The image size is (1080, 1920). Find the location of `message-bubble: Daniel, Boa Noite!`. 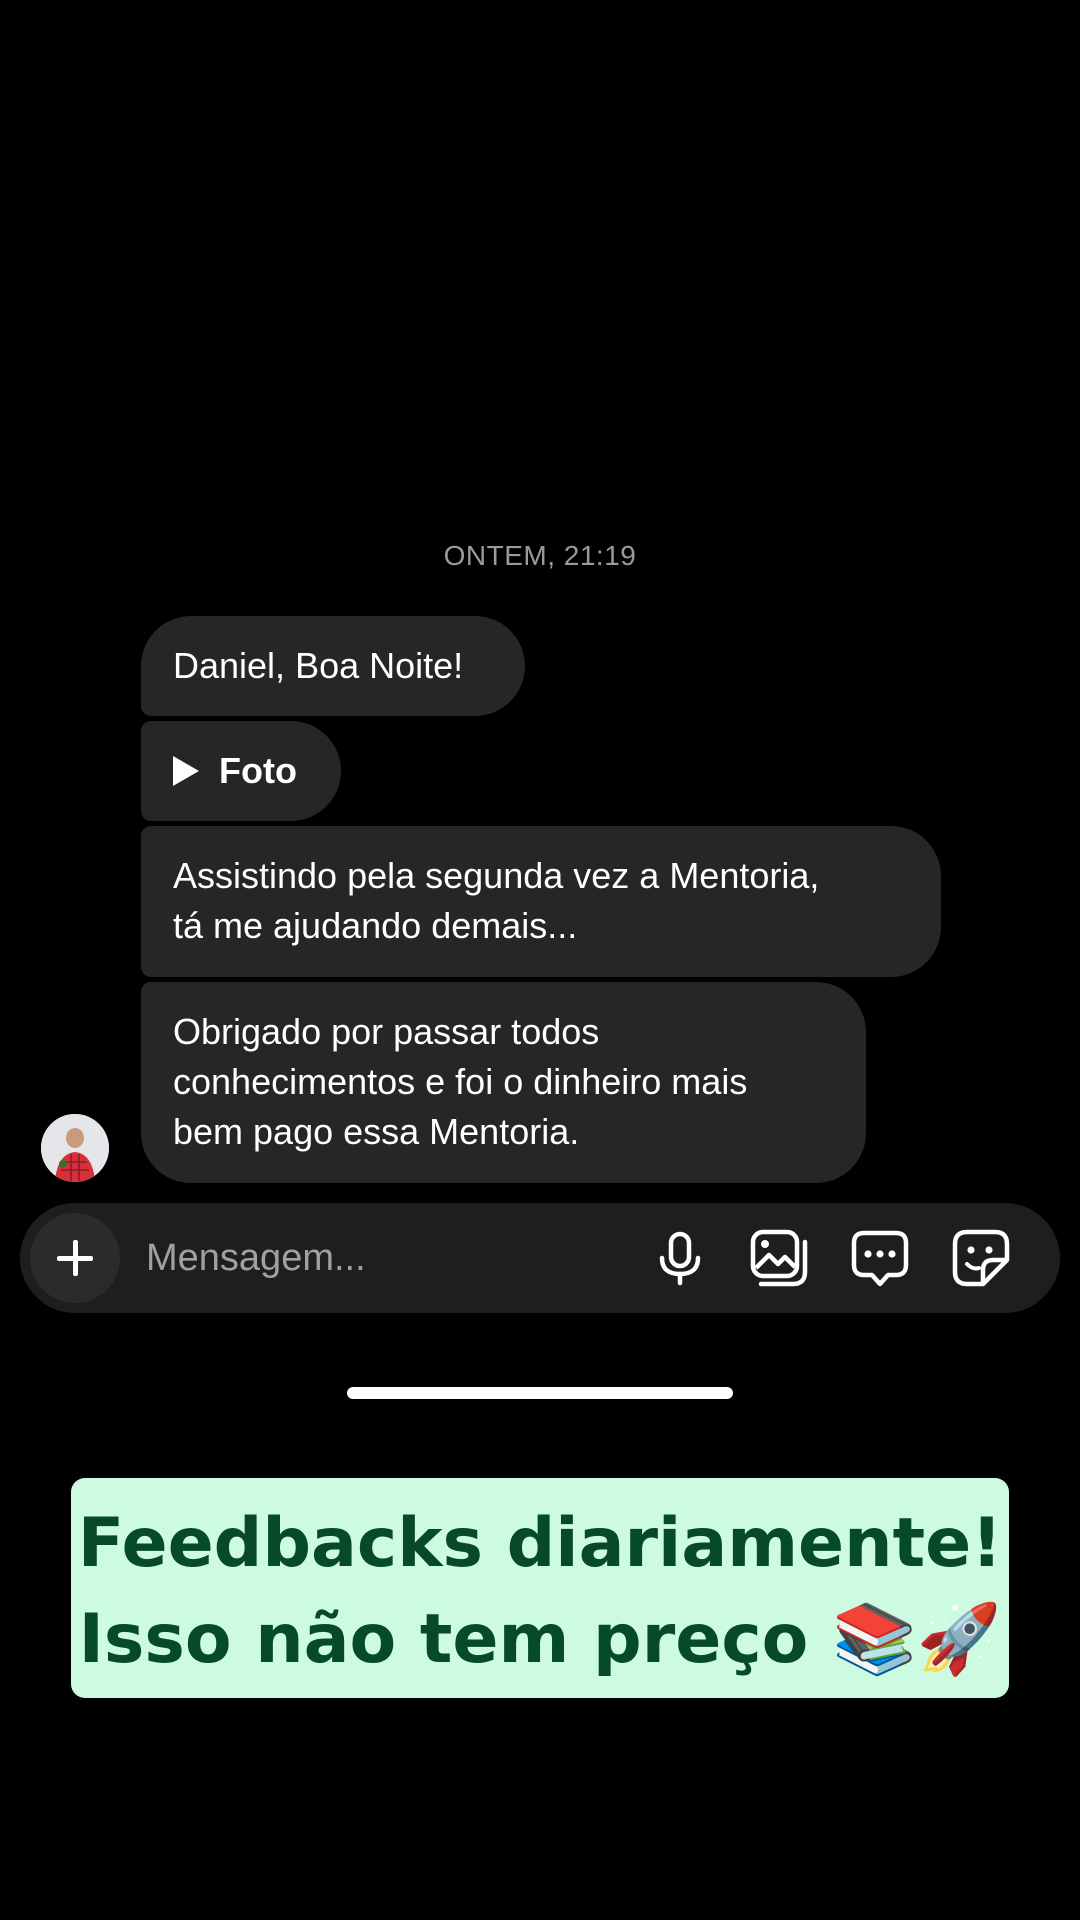

message-bubble: Daniel, Boa Noite! is located at coordinates (333, 666).